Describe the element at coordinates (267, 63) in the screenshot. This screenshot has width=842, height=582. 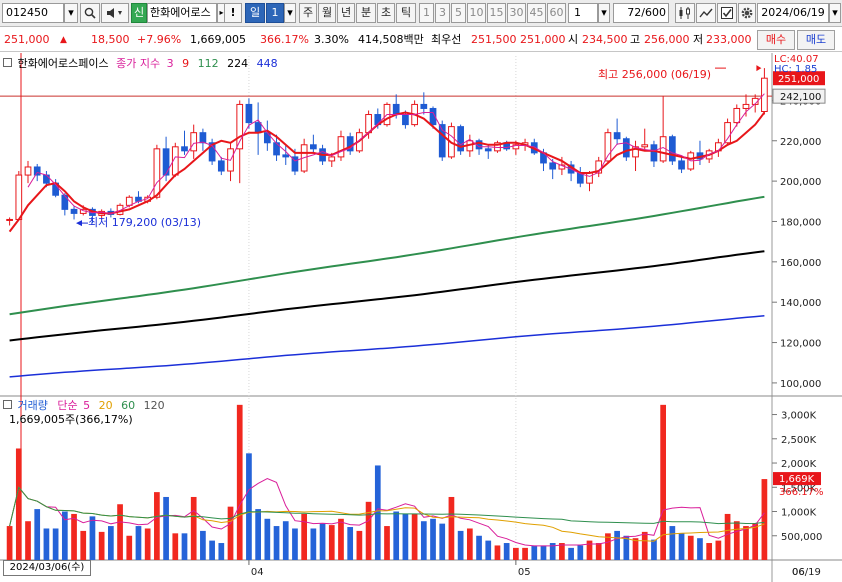
I see `legend-ma-448: 448` at that location.